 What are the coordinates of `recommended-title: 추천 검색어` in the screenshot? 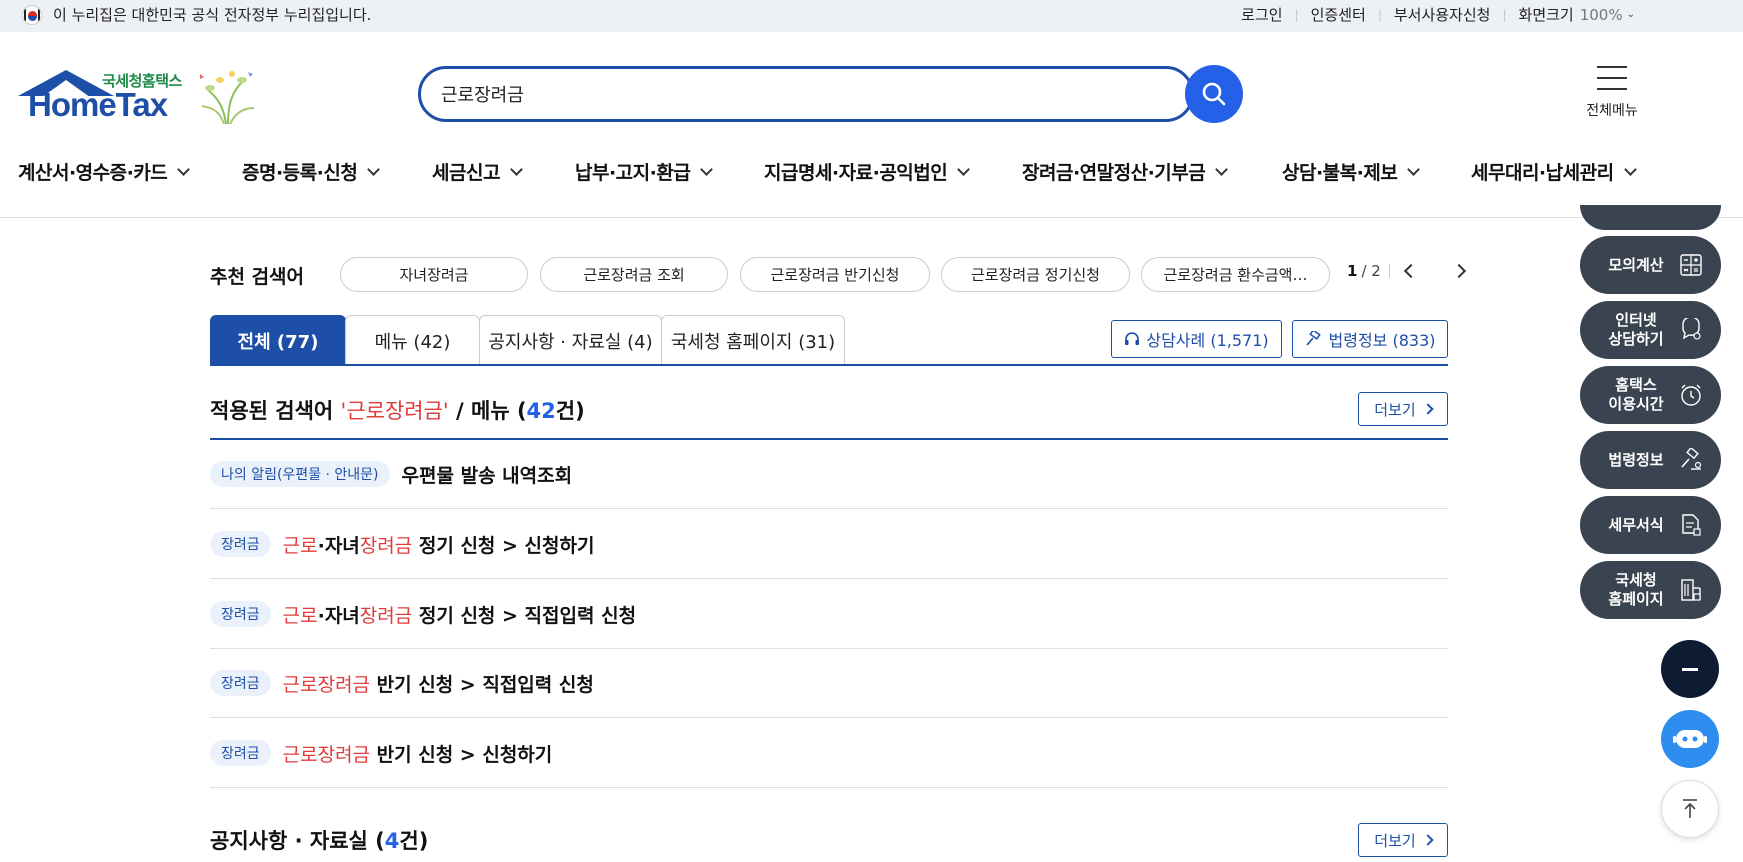 It's located at (257, 277).